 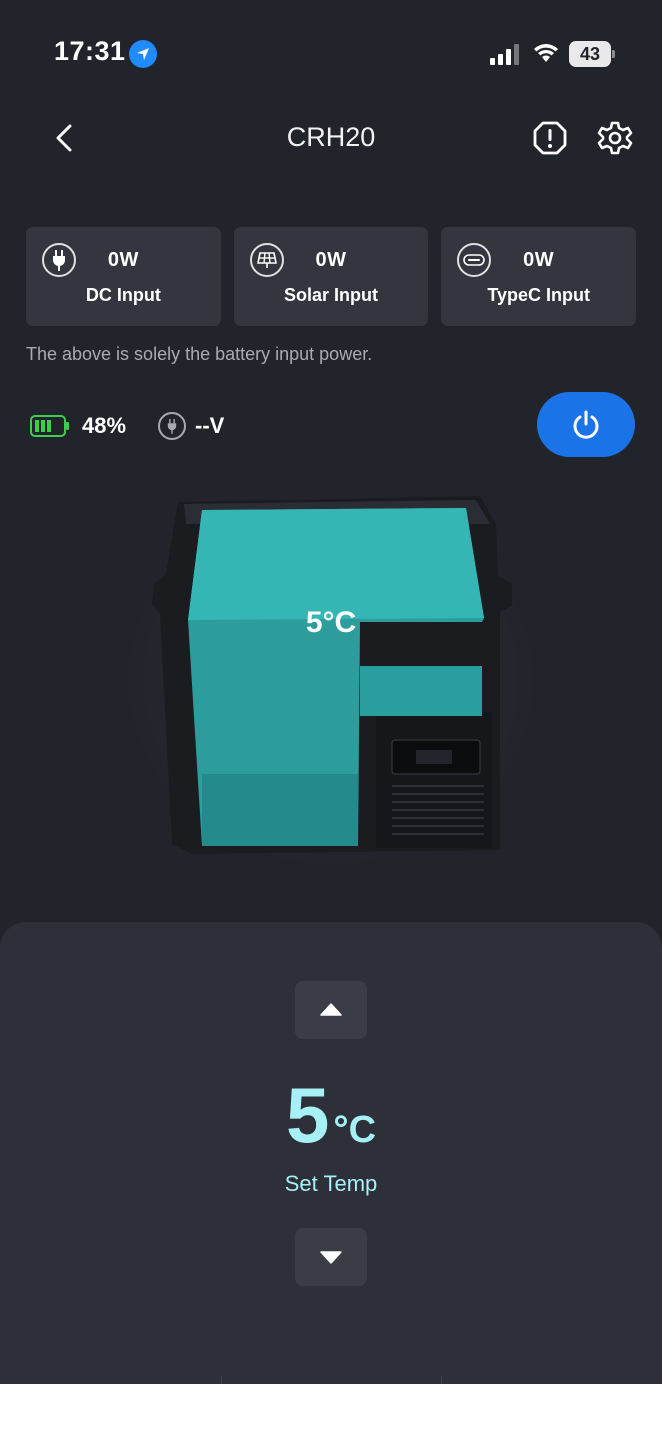 I want to click on fridge-current-temp: 5°C, so click(x=331, y=622).